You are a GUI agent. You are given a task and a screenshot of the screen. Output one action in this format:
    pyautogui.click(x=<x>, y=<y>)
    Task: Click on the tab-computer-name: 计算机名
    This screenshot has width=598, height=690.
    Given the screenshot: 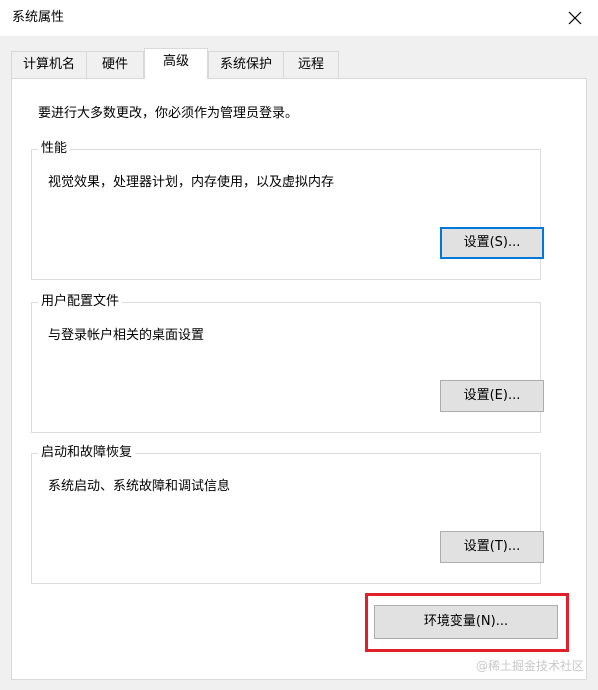 What is the action you would take?
    pyautogui.click(x=49, y=64)
    